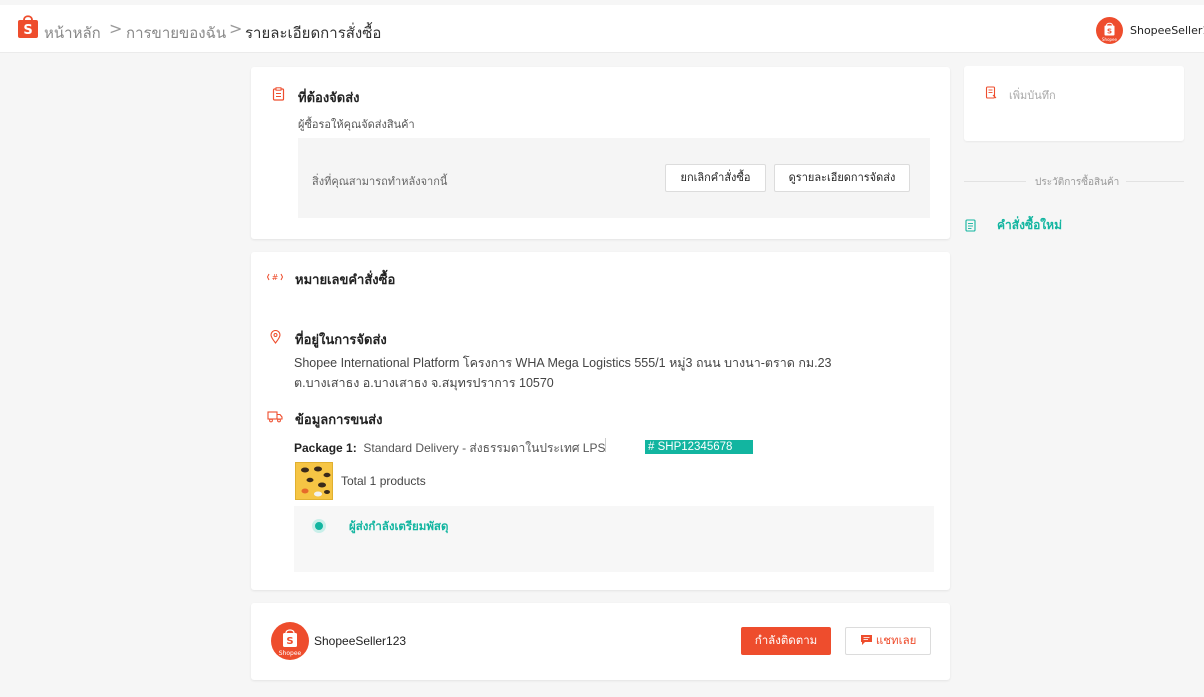 The image size is (1204, 697). Describe the element at coordinates (345, 280) in the screenshot. I see `order-number-title: หมายเลขคำสั่งซื้อ` at that location.